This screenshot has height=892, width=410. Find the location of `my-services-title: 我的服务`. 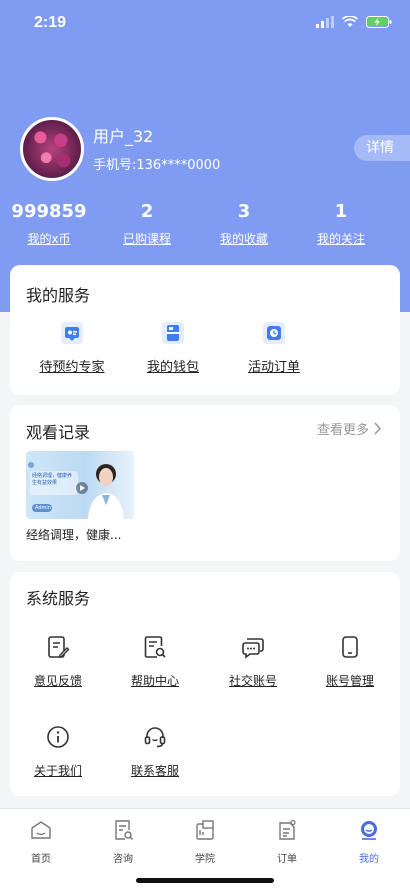

my-services-title: 我的服务 is located at coordinates (58, 295).